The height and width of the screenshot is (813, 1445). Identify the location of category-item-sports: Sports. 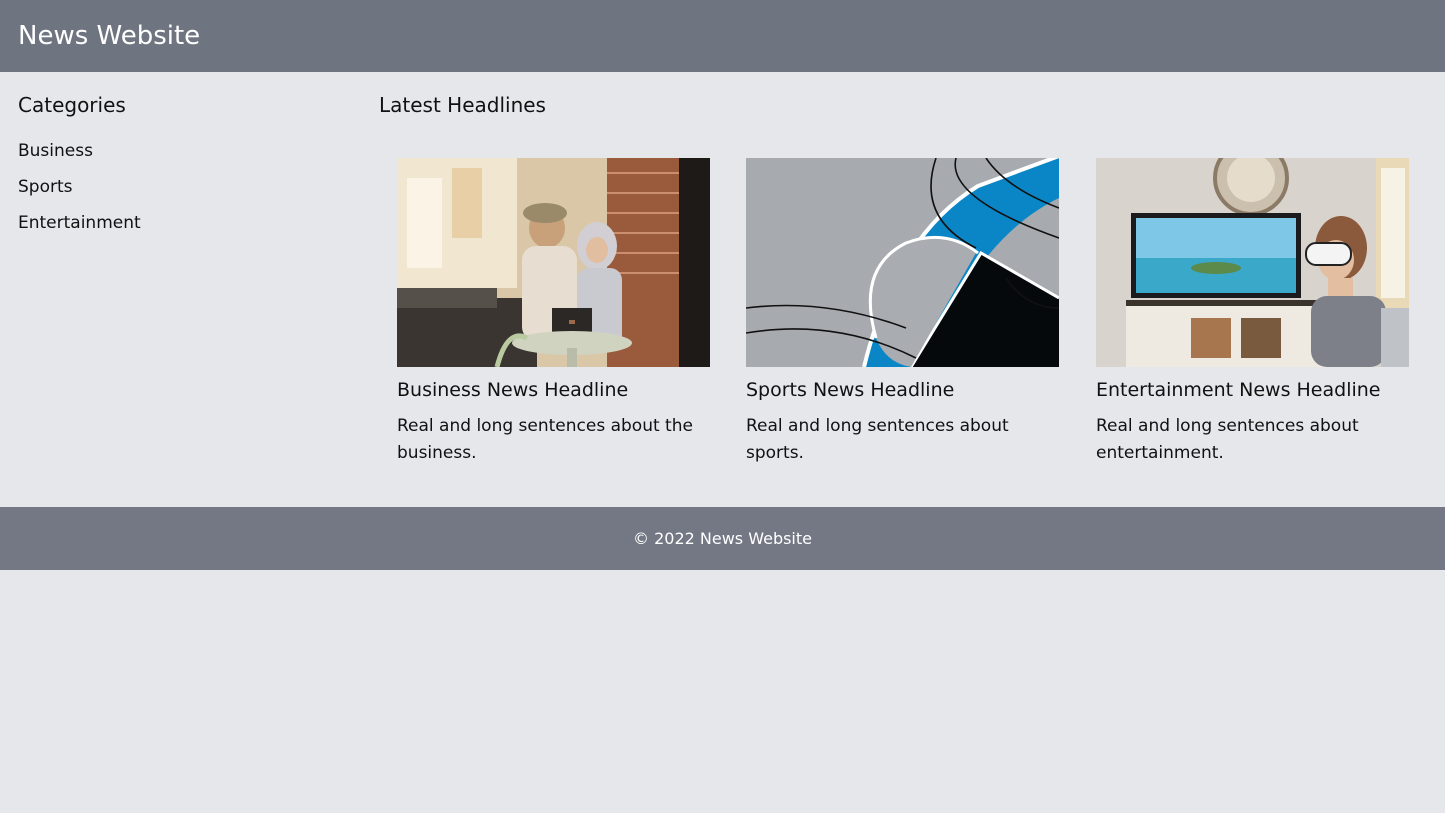
(178, 194).